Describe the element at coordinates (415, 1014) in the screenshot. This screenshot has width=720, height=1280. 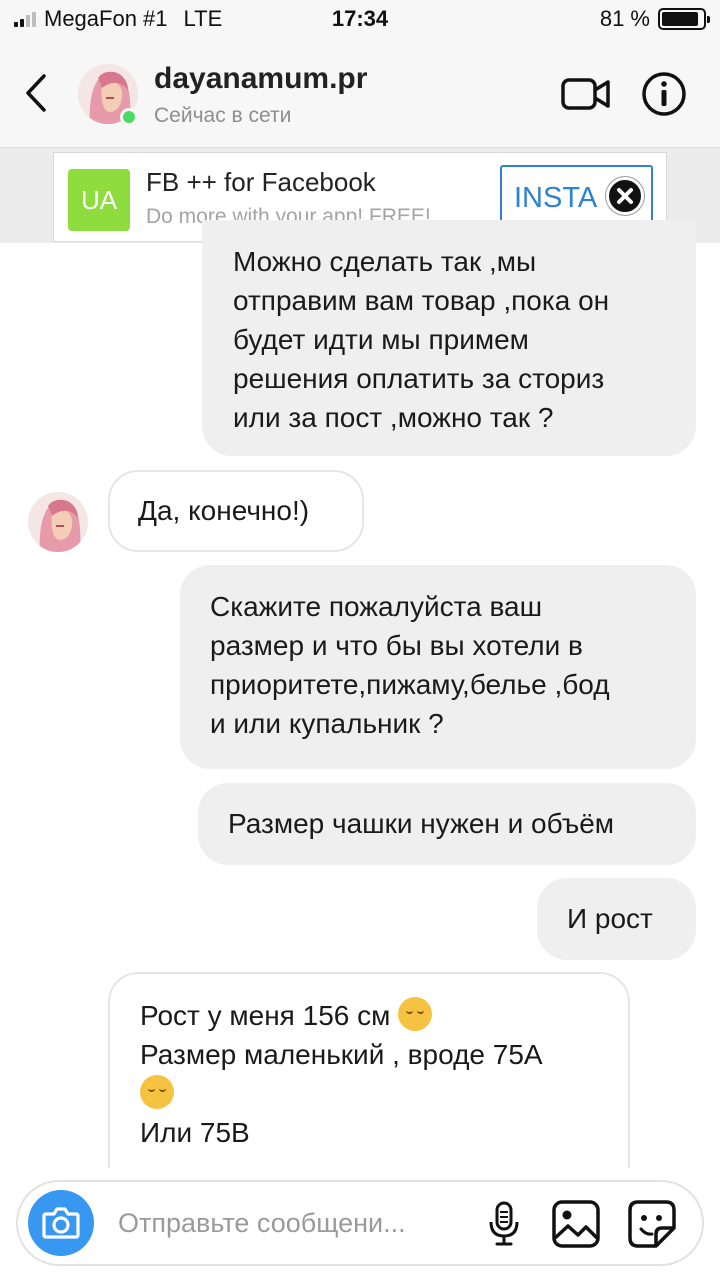
I see `smiling-face-icon` at that location.